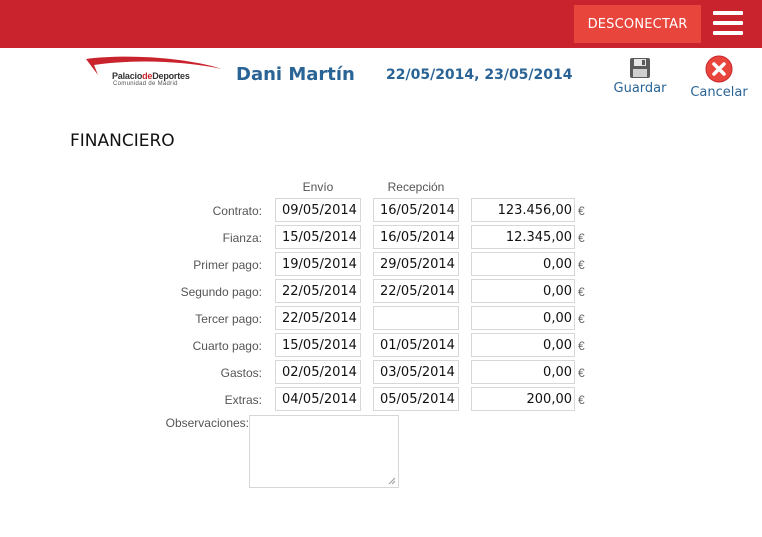 The width and height of the screenshot is (762, 537). Describe the element at coordinates (392, 481) in the screenshot. I see `resize-grip-icon` at that location.